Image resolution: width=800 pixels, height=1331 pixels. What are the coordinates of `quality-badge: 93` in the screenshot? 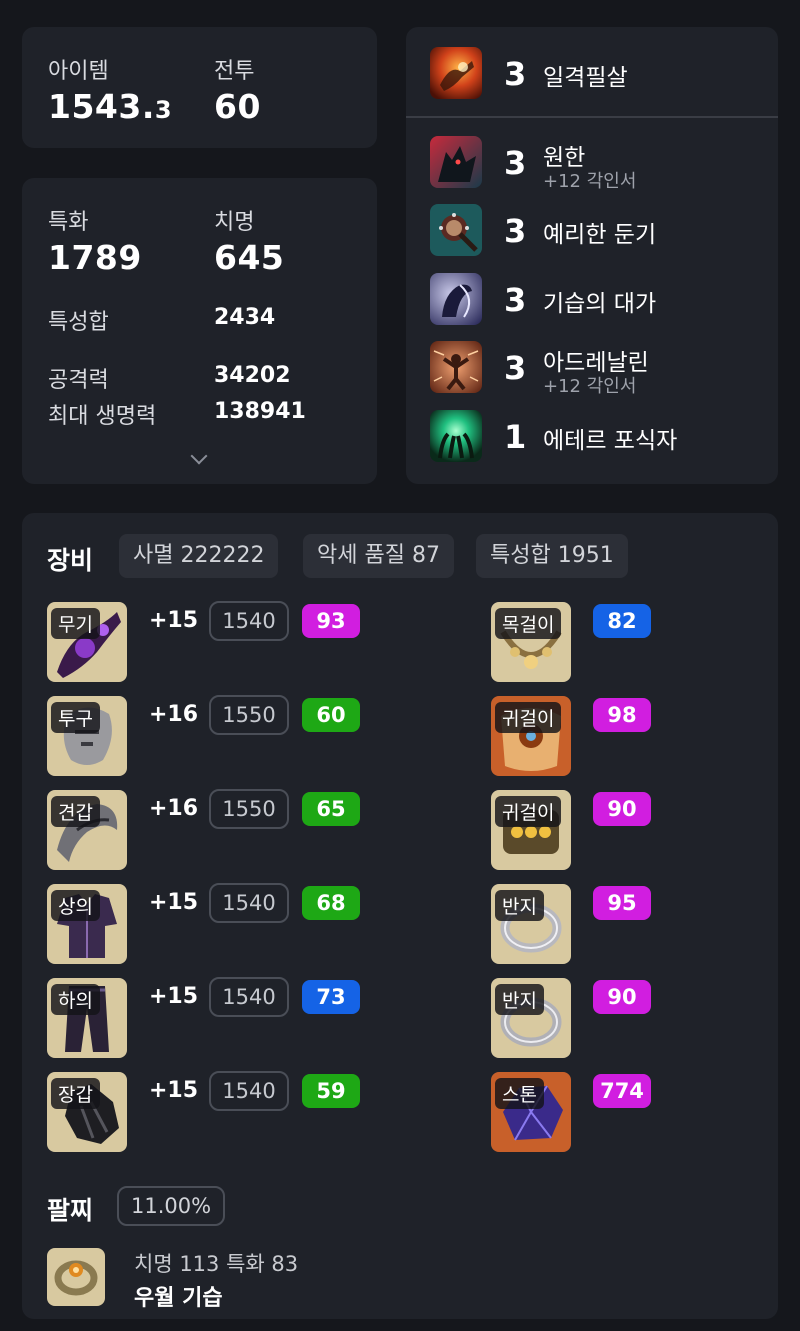 It's located at (331, 621).